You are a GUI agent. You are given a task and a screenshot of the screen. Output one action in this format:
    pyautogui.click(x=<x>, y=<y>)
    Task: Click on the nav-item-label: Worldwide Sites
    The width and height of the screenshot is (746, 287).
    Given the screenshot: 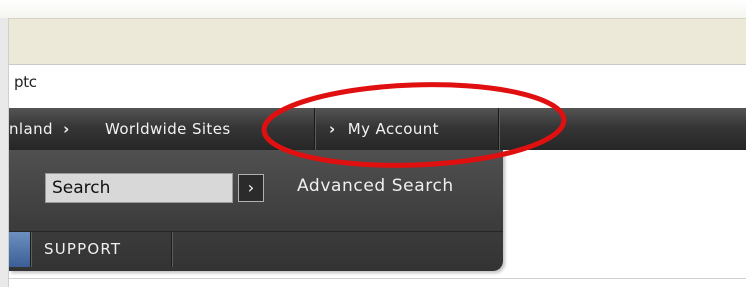 What is the action you would take?
    pyautogui.click(x=168, y=129)
    